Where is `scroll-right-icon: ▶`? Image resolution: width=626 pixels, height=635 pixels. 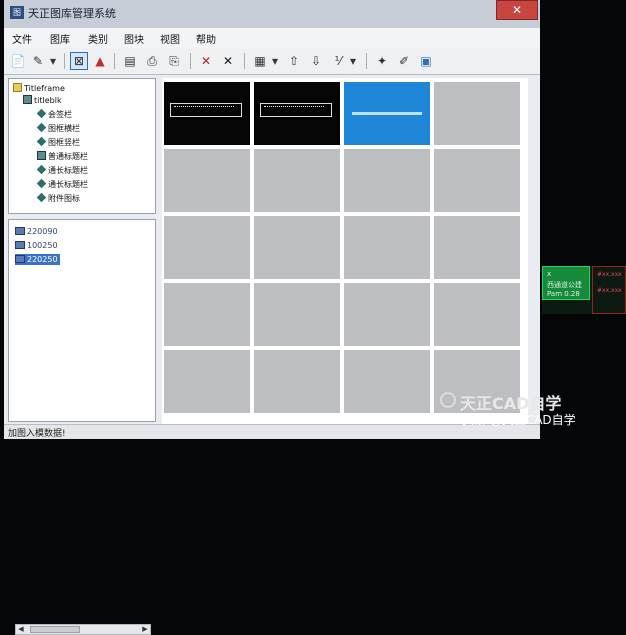 scroll-right-icon: ▶ is located at coordinates (145, 629).